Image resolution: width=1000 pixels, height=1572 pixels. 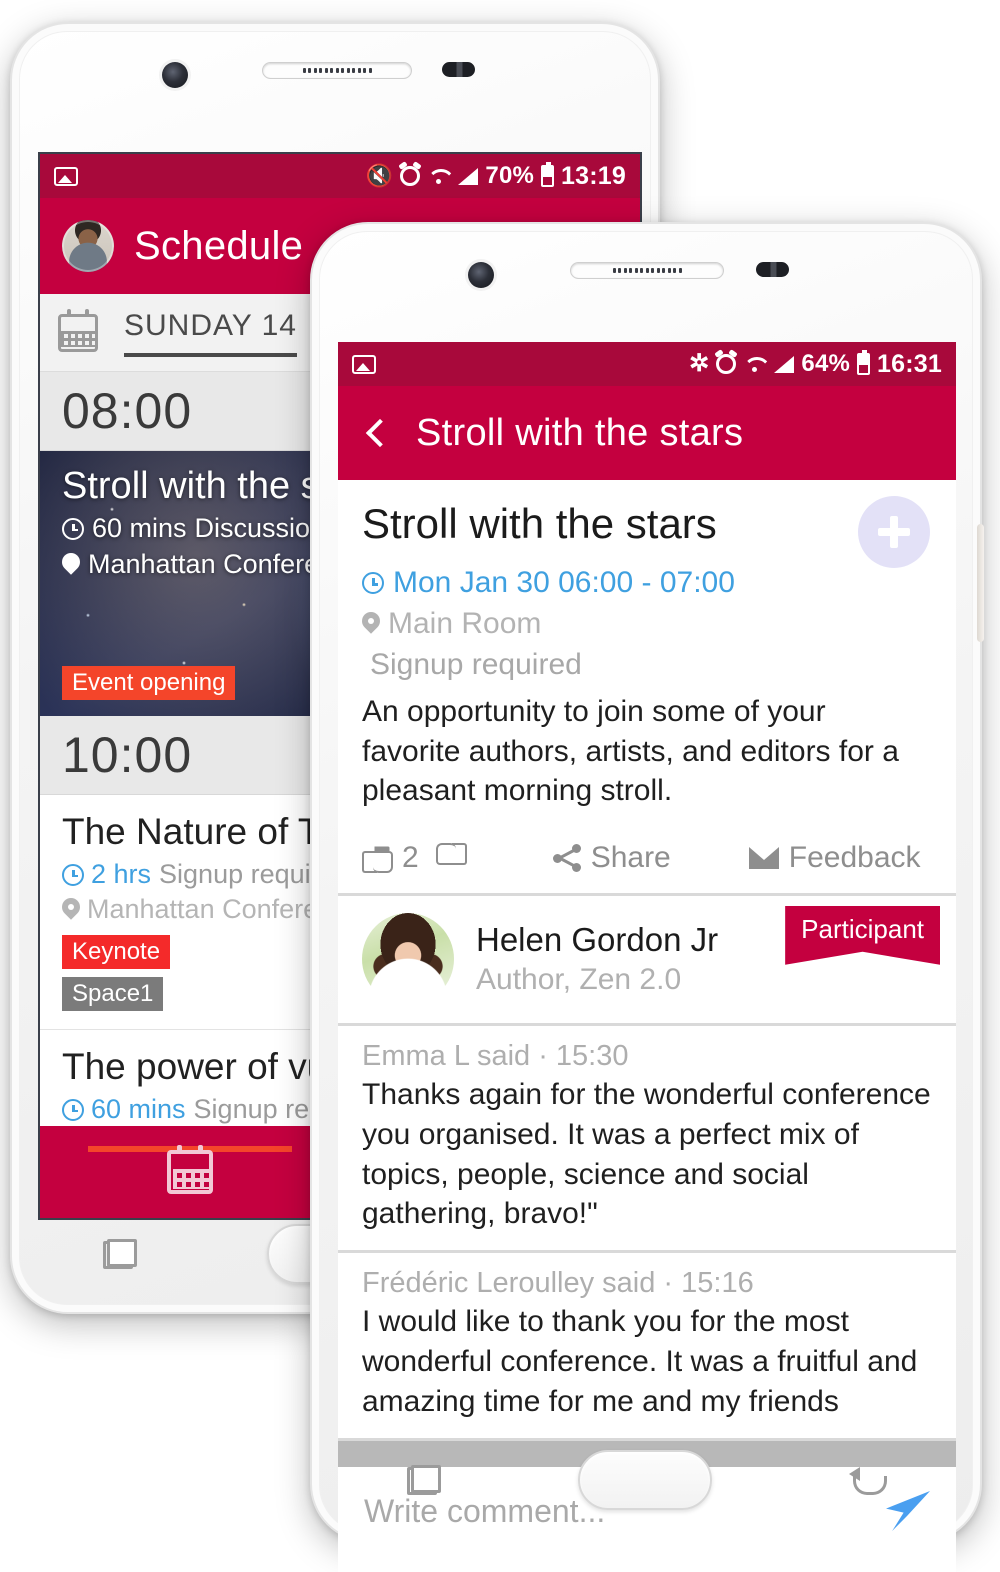 I want to click on bottom-nav-schedule, so click(x=190, y=1169).